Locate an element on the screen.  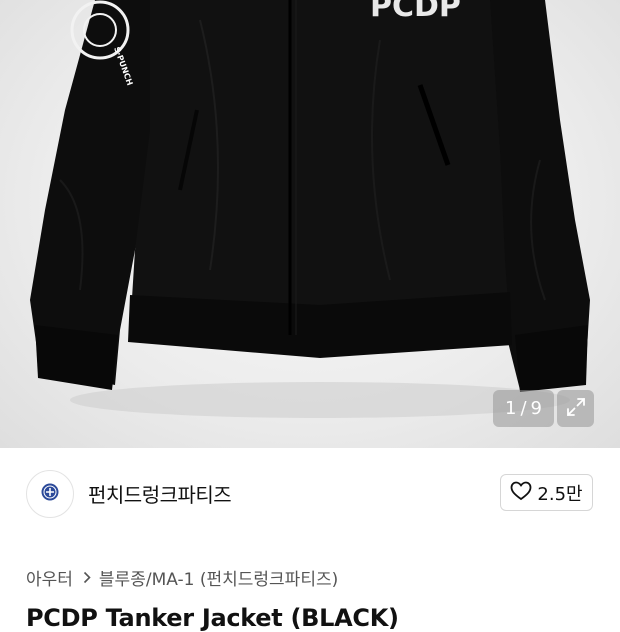
brand-row: 펀치드렁크파티즈 2.5만 is located at coordinates (310, 494).